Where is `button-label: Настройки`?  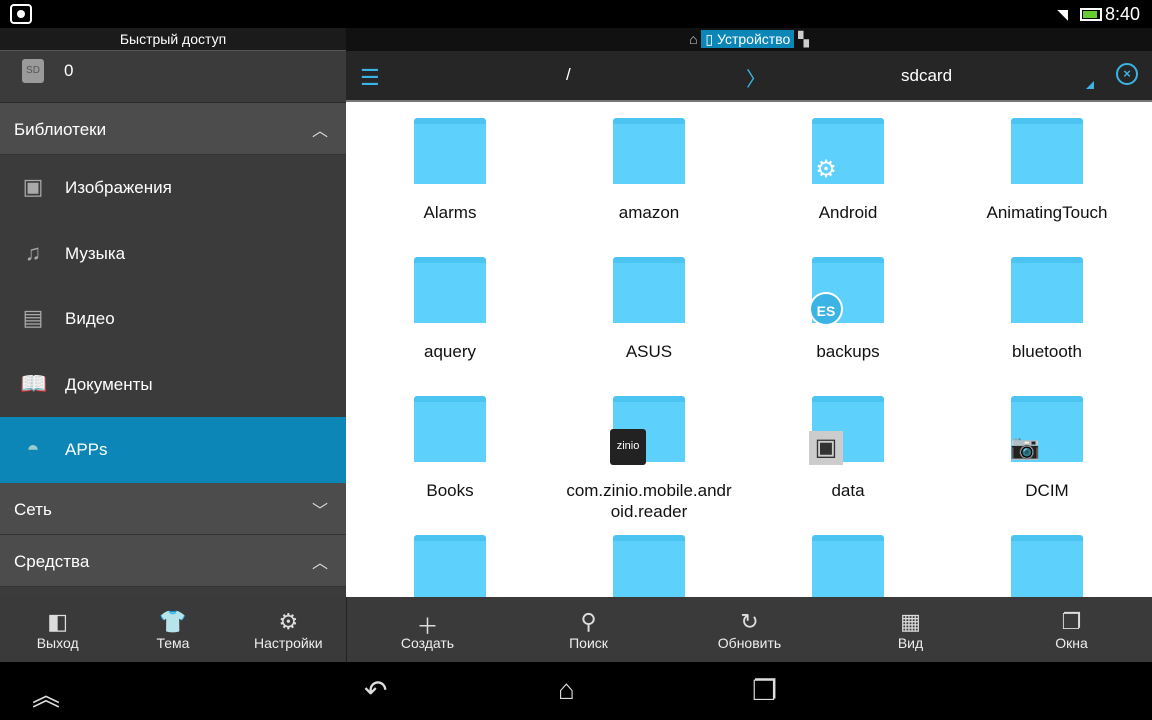
button-label: Настройки is located at coordinates (288, 643).